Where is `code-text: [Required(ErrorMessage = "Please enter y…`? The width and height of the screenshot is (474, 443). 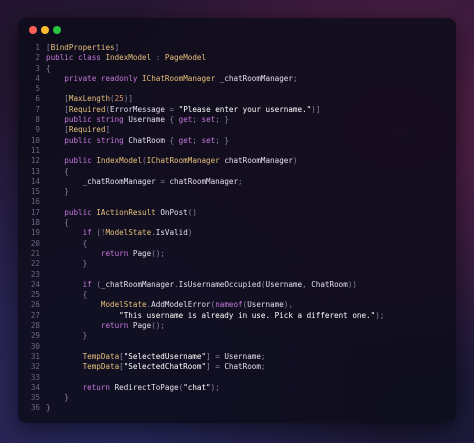
code-text: [Required(ErrorMessage = "Please enter y… is located at coordinates (192, 109).